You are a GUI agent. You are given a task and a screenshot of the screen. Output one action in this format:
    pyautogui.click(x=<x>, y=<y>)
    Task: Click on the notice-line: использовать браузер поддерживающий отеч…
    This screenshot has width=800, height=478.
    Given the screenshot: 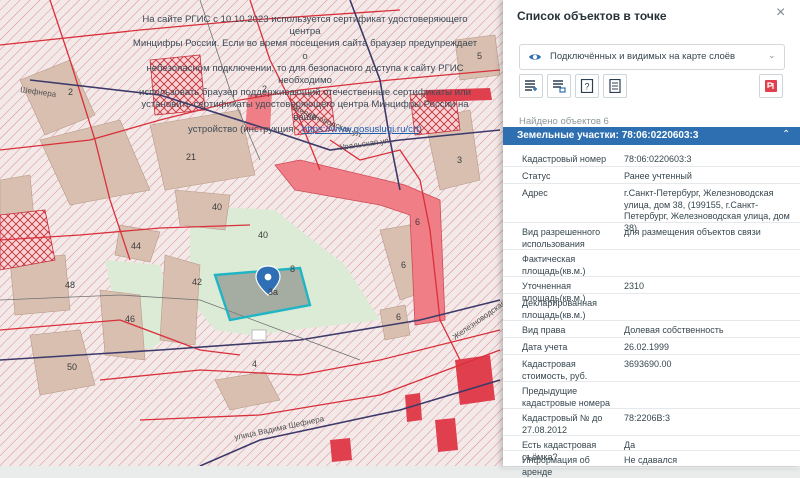 What is the action you would take?
    pyautogui.click(x=305, y=93)
    